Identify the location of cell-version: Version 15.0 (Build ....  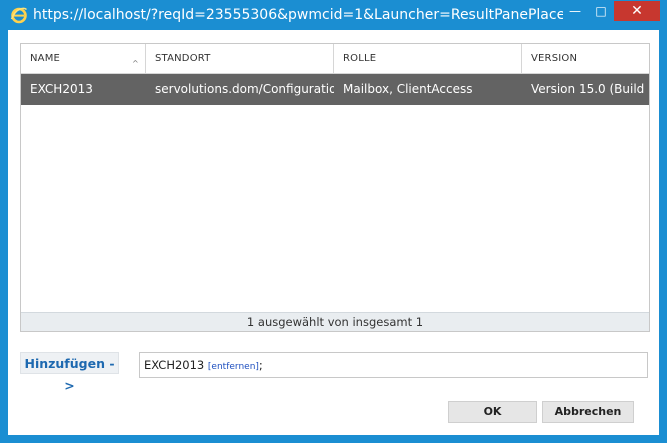
(590, 89).